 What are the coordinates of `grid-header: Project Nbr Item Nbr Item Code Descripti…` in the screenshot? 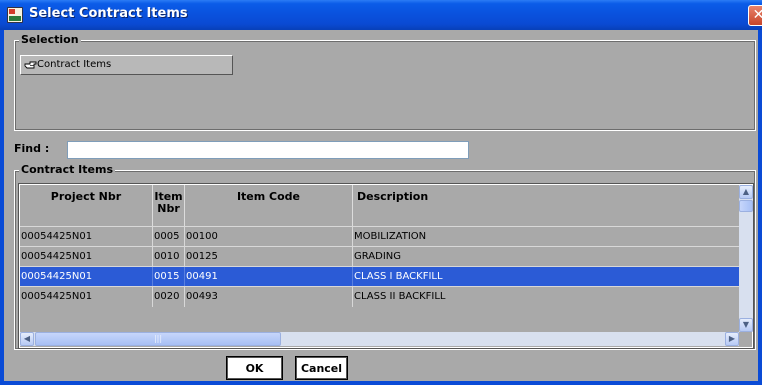 It's located at (379, 205).